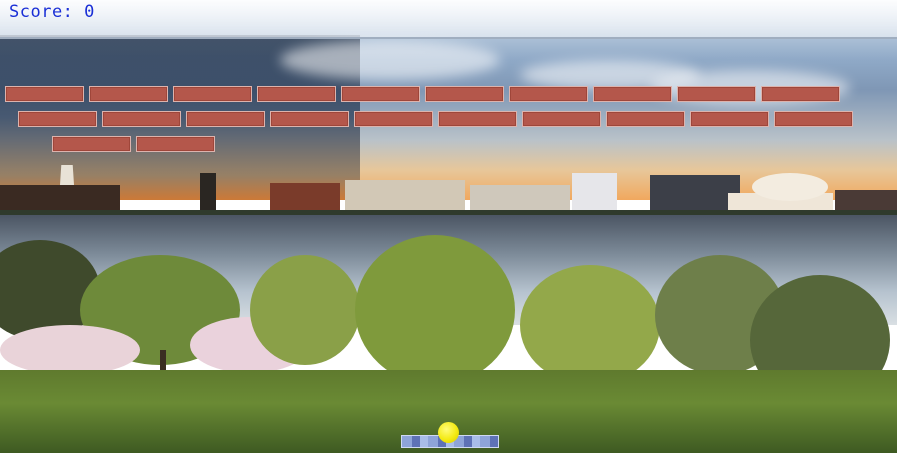  I want to click on score-display: Score: 0, so click(52, 12).